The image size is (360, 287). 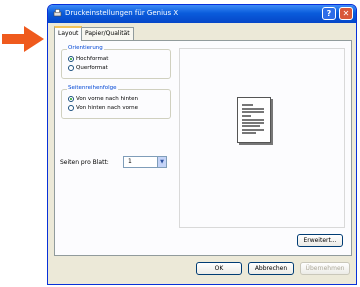 I want to click on radio-front-to-back: Von vorne nach hinten, so click(x=103, y=99).